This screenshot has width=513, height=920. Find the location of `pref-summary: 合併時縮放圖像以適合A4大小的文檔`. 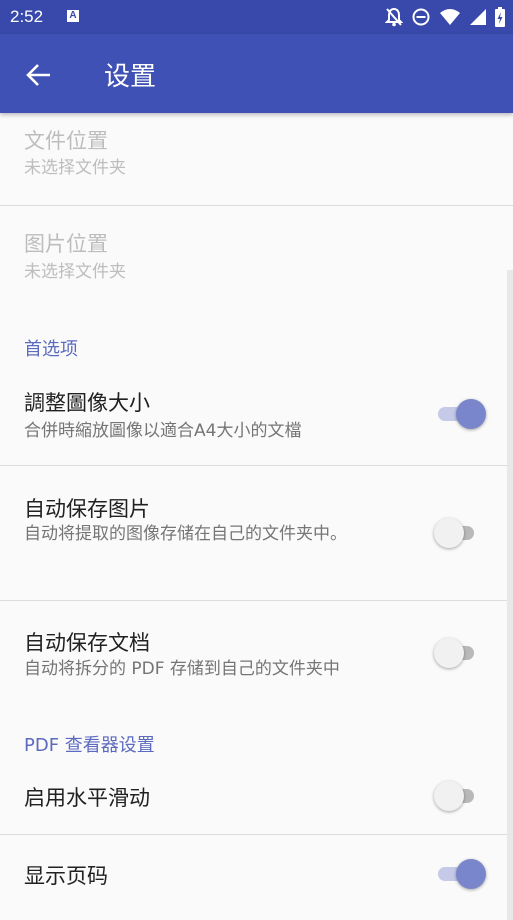

pref-summary: 合併時縮放圖像以適合A4大小的文檔 is located at coordinates (163, 431).